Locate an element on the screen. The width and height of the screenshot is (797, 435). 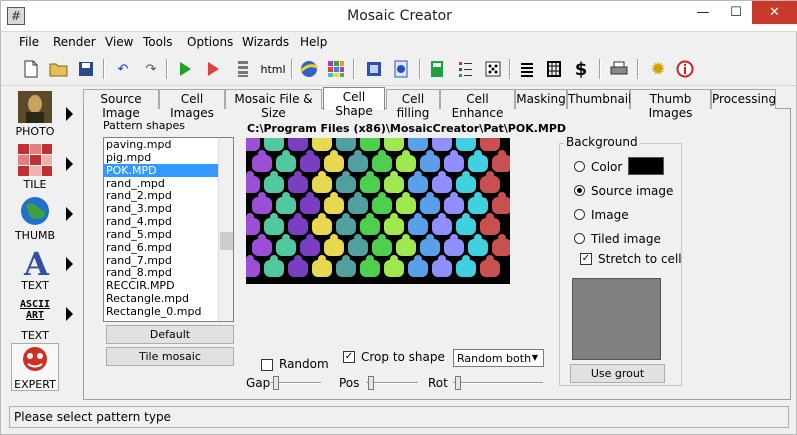
chevron-down-icon: ▼ is located at coordinates (535, 358).